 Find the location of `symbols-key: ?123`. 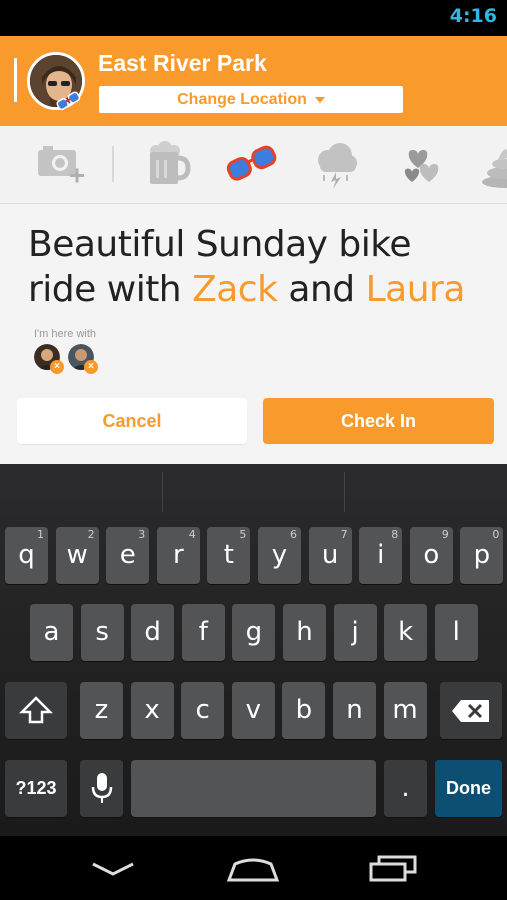

symbols-key: ?123 is located at coordinates (36, 788).